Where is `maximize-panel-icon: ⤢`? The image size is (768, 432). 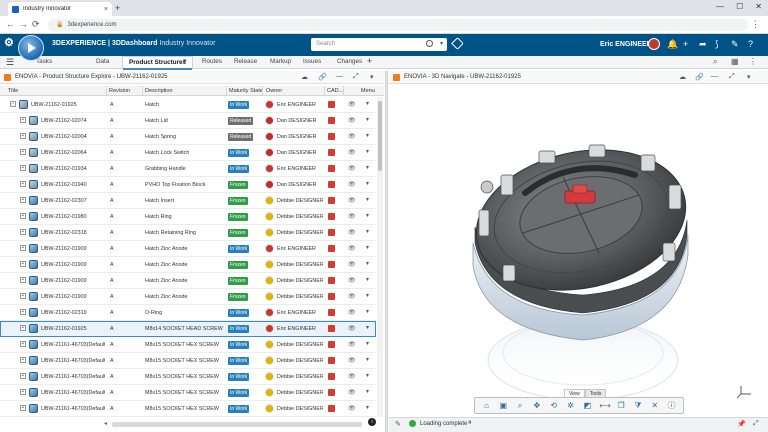 maximize-panel-icon: ⤢ is located at coordinates (356, 77).